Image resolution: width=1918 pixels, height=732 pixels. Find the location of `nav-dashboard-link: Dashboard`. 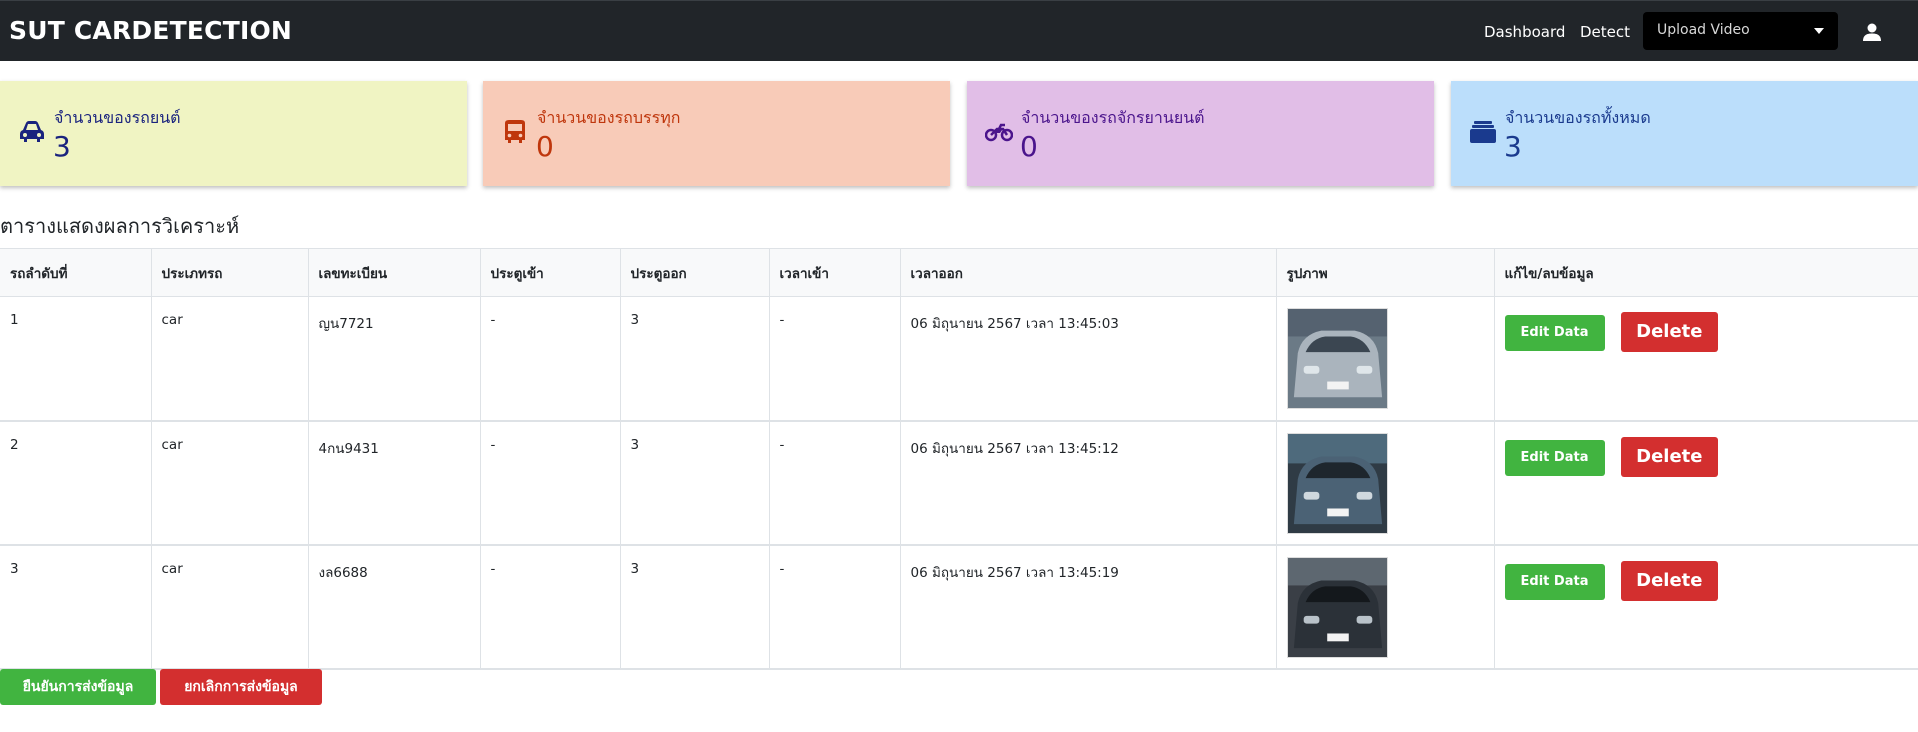

nav-dashboard-link: Dashboard is located at coordinates (1524, 32).